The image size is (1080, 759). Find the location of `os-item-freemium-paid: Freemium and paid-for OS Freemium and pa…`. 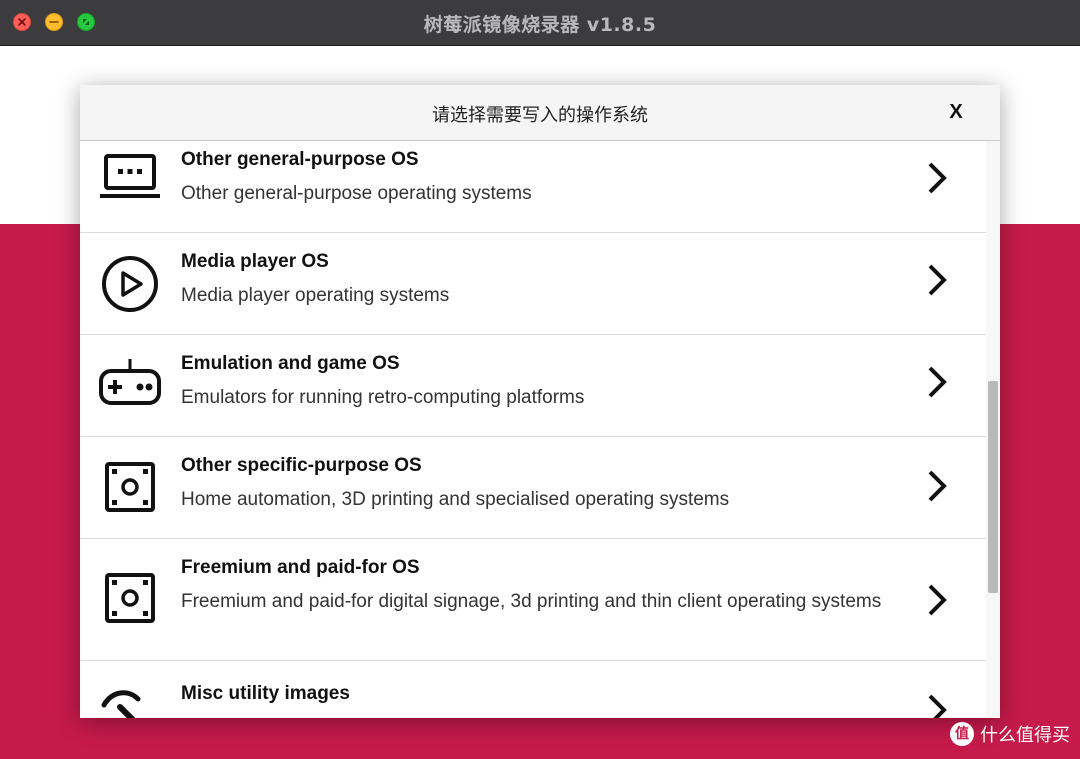

os-item-freemium-paid: Freemium and paid-for OS Freemium and pa… is located at coordinates (533, 600).